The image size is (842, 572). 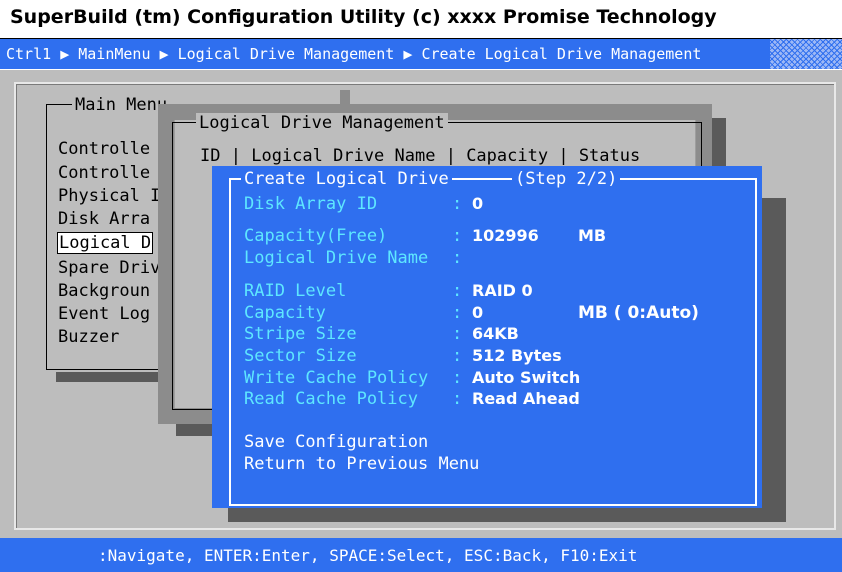 I want to click on main-menu-item: Backgroun, so click(x=104, y=291).